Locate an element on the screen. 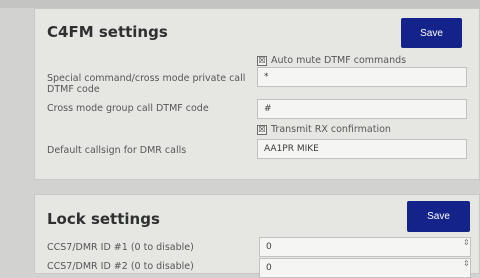  group-code-input is located at coordinates (362, 109).